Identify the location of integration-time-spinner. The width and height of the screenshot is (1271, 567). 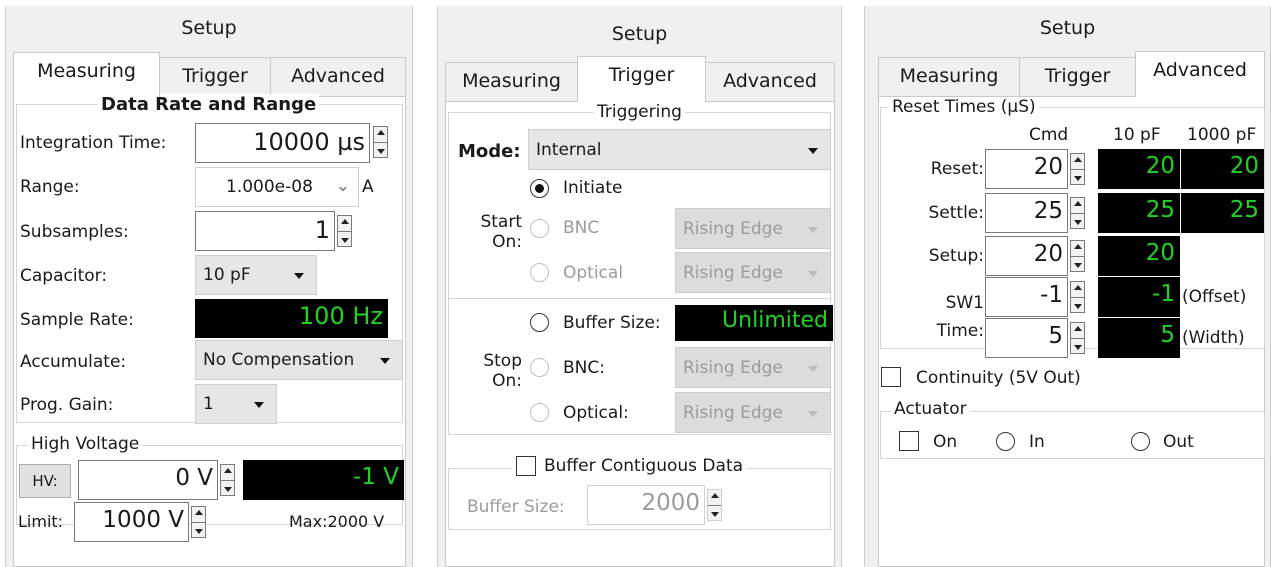
(380, 142).